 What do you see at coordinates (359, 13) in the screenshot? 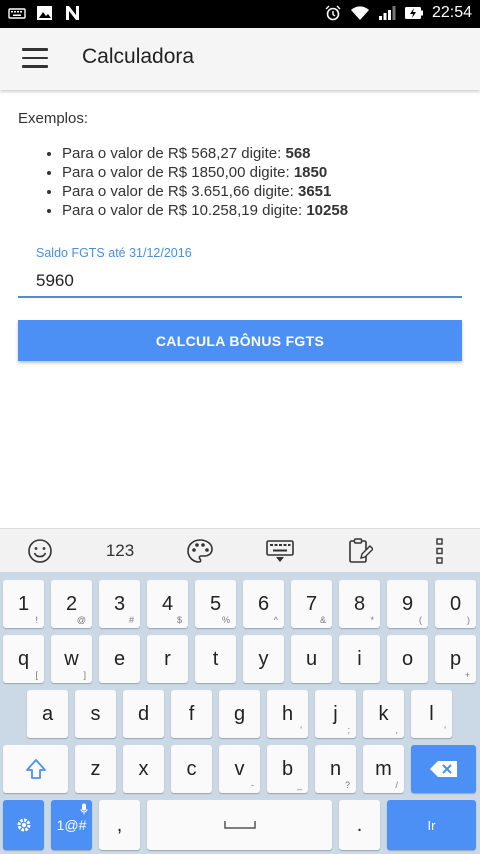
I see `wifi-icon` at bounding box center [359, 13].